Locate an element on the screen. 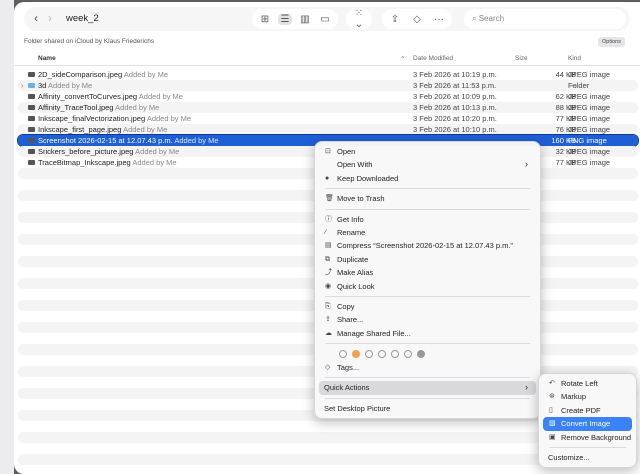  alias-icon: ⤴ is located at coordinates (328, 273).